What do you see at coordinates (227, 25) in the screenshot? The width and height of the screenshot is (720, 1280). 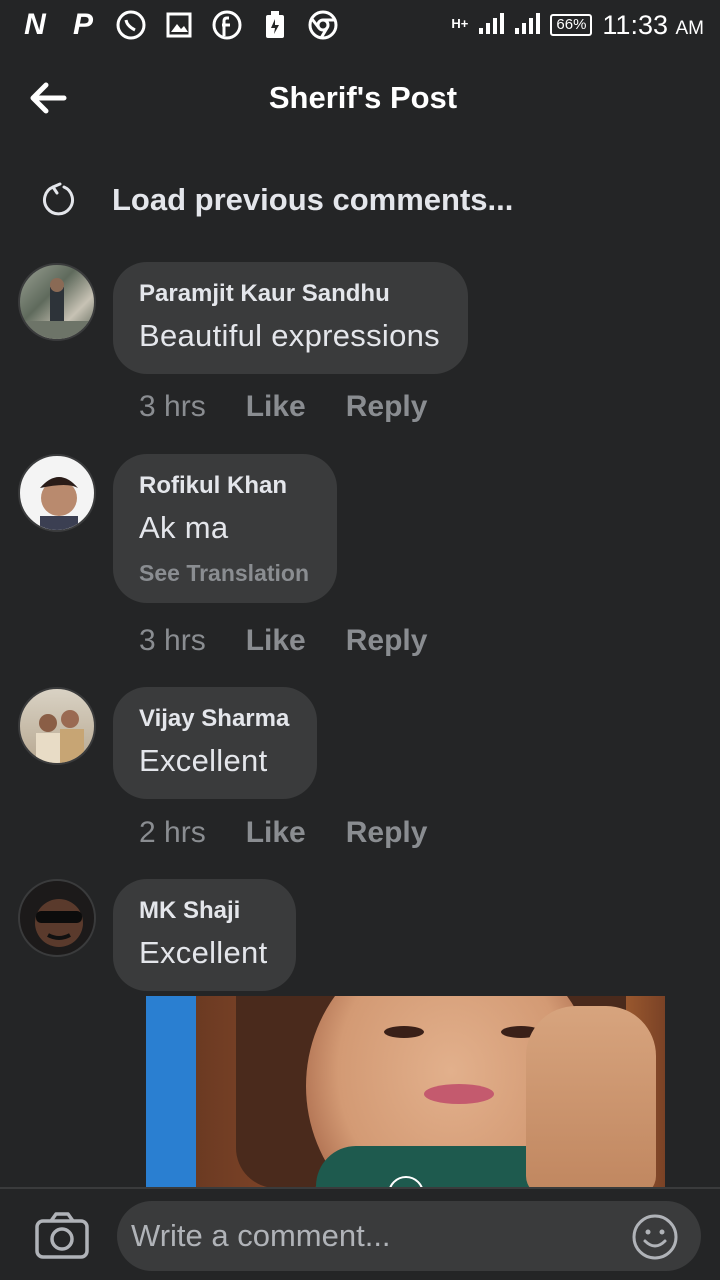 I see `facebook-icon` at bounding box center [227, 25].